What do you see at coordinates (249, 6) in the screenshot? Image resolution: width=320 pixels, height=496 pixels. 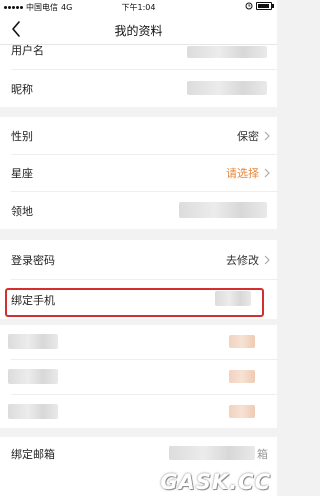 I see `alarm-icon` at bounding box center [249, 6].